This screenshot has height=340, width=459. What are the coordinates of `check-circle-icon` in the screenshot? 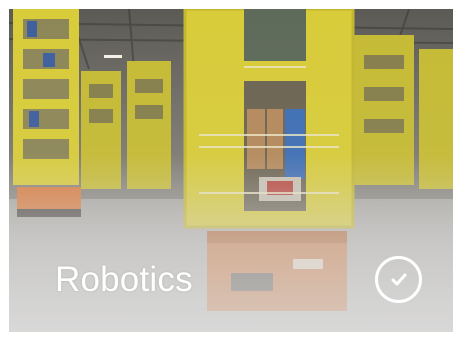 It's located at (398, 279).